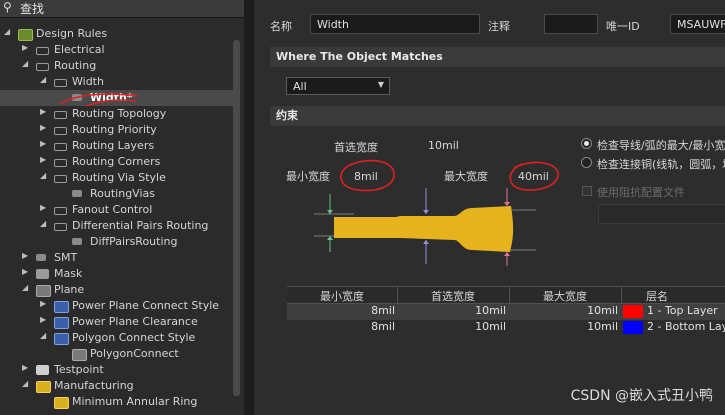 The height and width of the screenshot is (415, 725). I want to click on row-layer-name: 1 - Top Layer, so click(682, 310).